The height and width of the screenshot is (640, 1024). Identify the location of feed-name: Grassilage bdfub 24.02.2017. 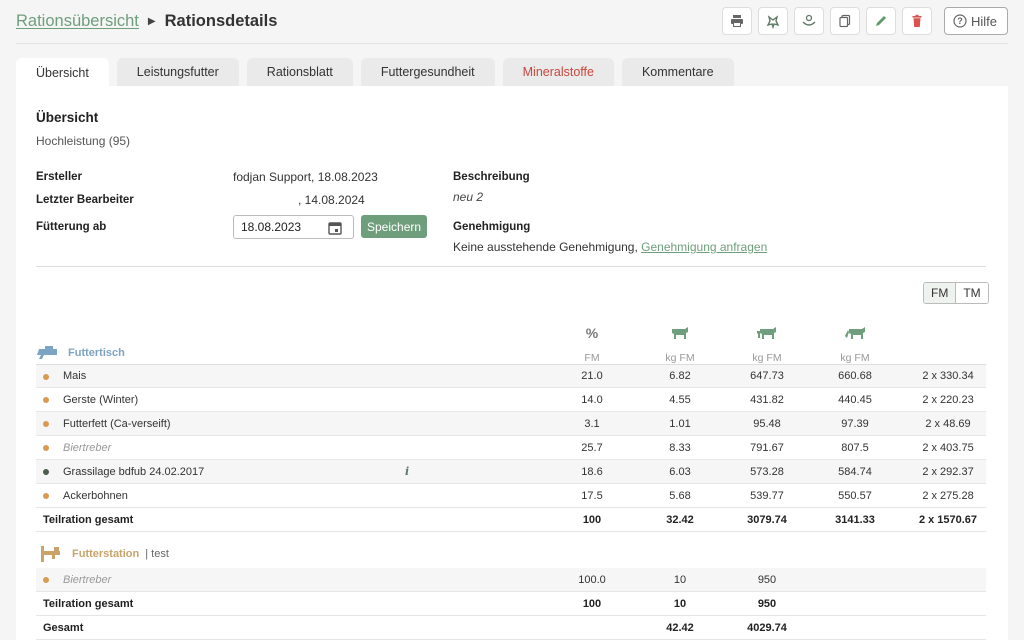
(134, 471).